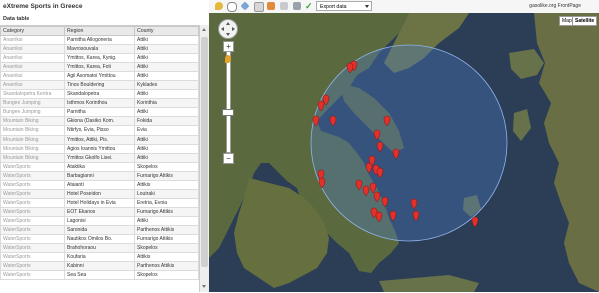 This screenshot has width=599, height=293. I want to click on table-cell-region: Barbagianni, so click(99, 175).